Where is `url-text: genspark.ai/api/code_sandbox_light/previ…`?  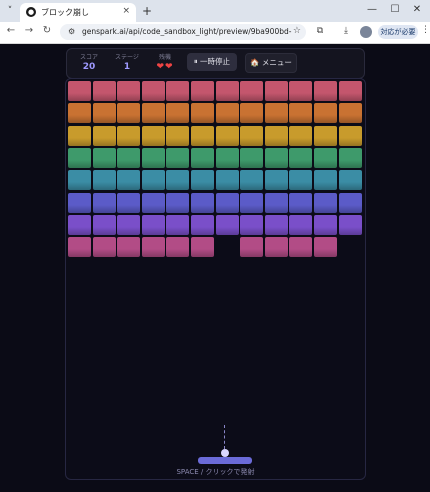 url-text: genspark.ai/api/code_sandbox_light/previ… is located at coordinates (187, 31).